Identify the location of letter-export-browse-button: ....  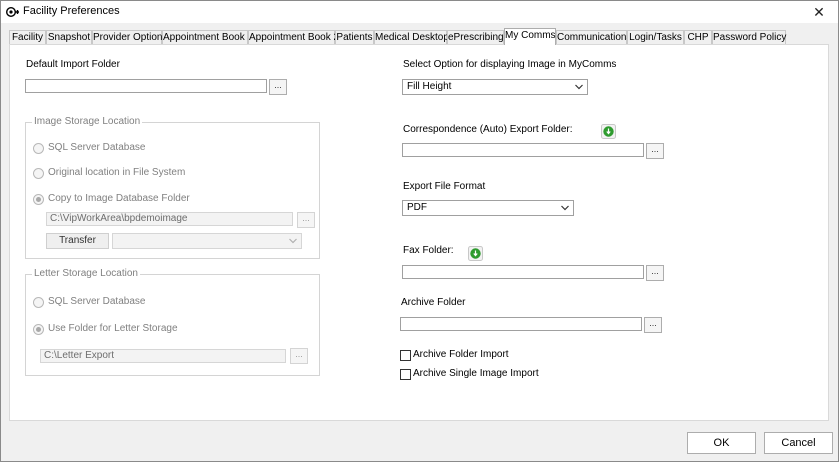
(299, 356).